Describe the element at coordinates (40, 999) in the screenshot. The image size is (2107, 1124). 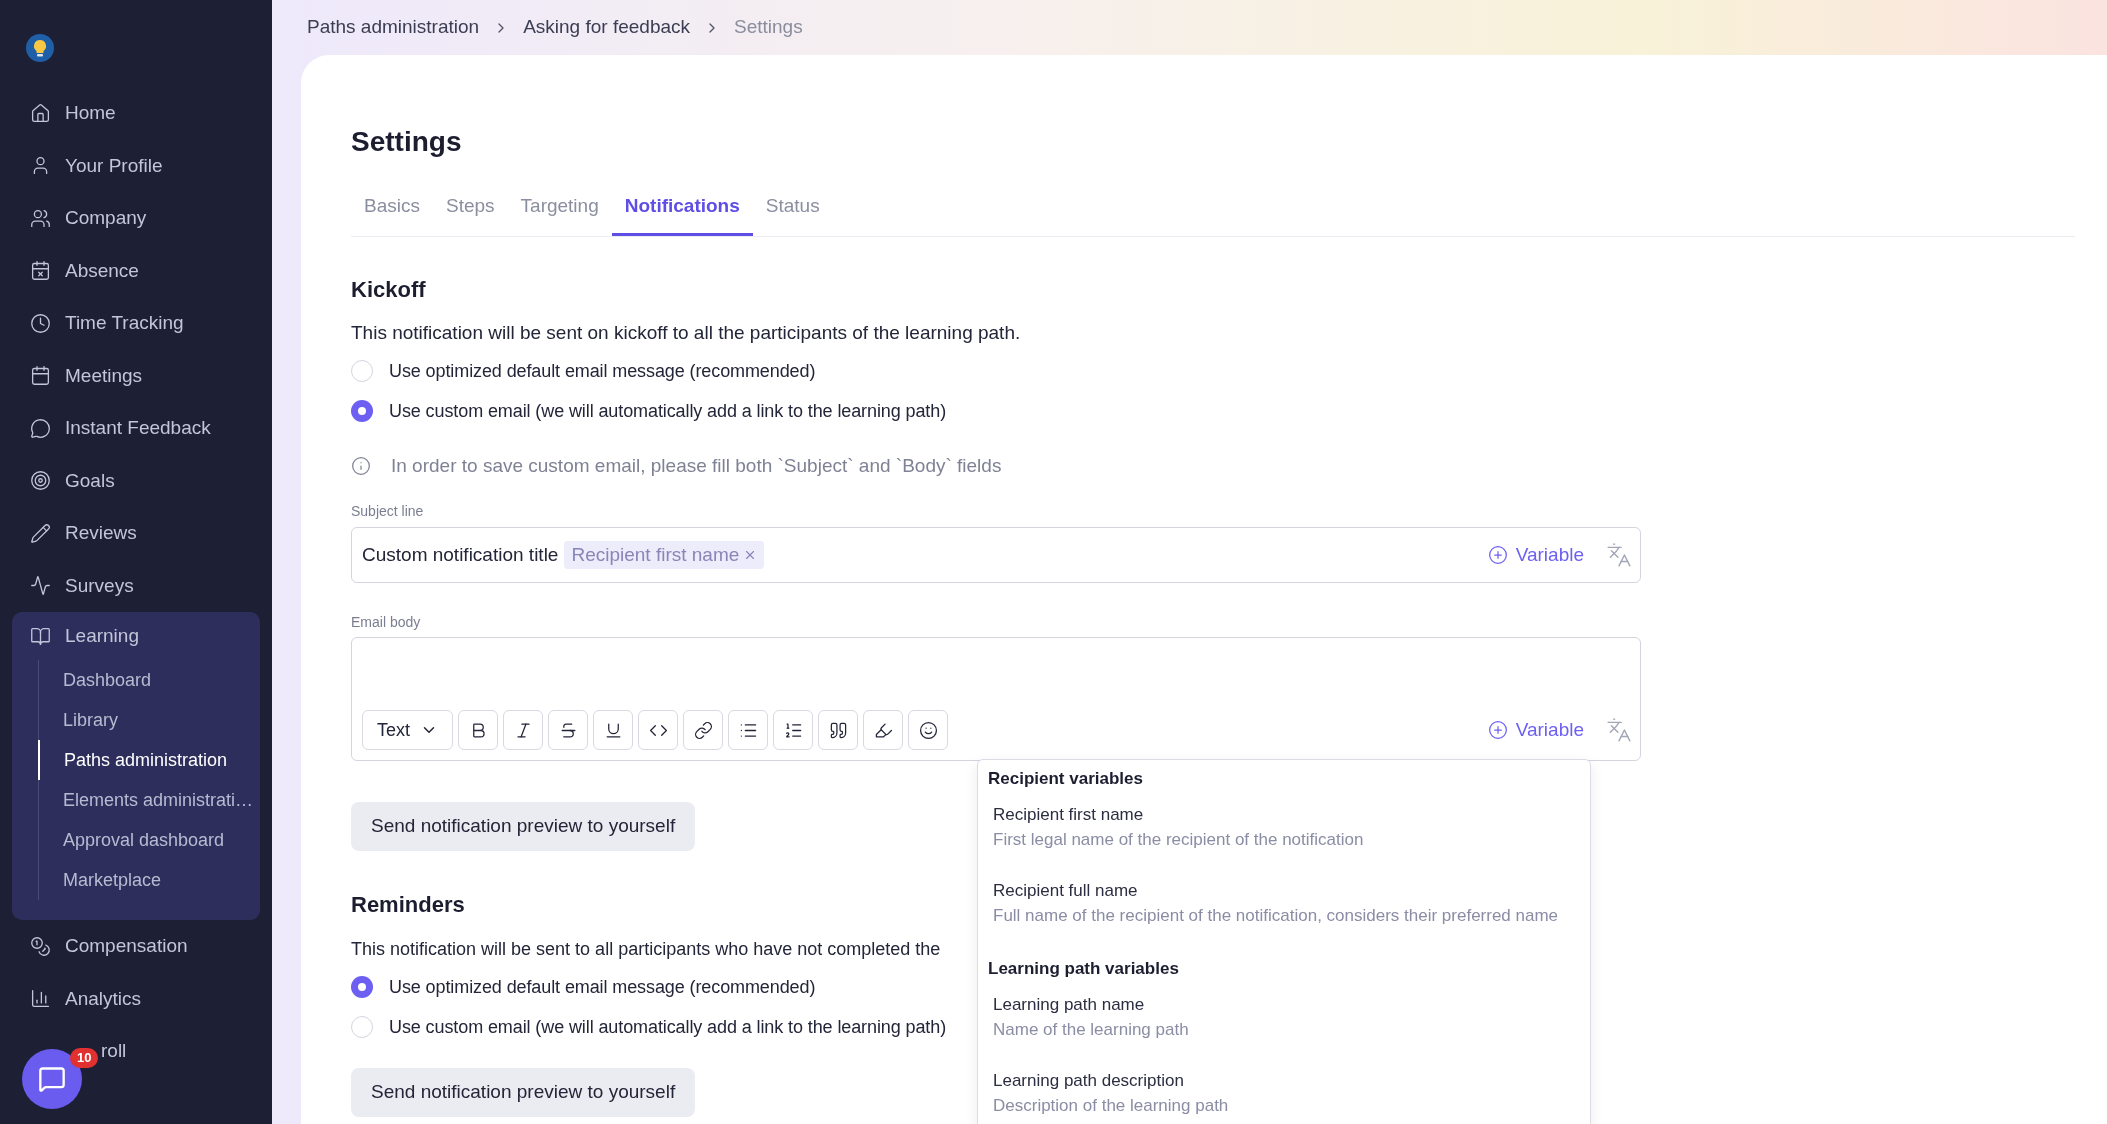
I see `bar-chart-icon` at that location.